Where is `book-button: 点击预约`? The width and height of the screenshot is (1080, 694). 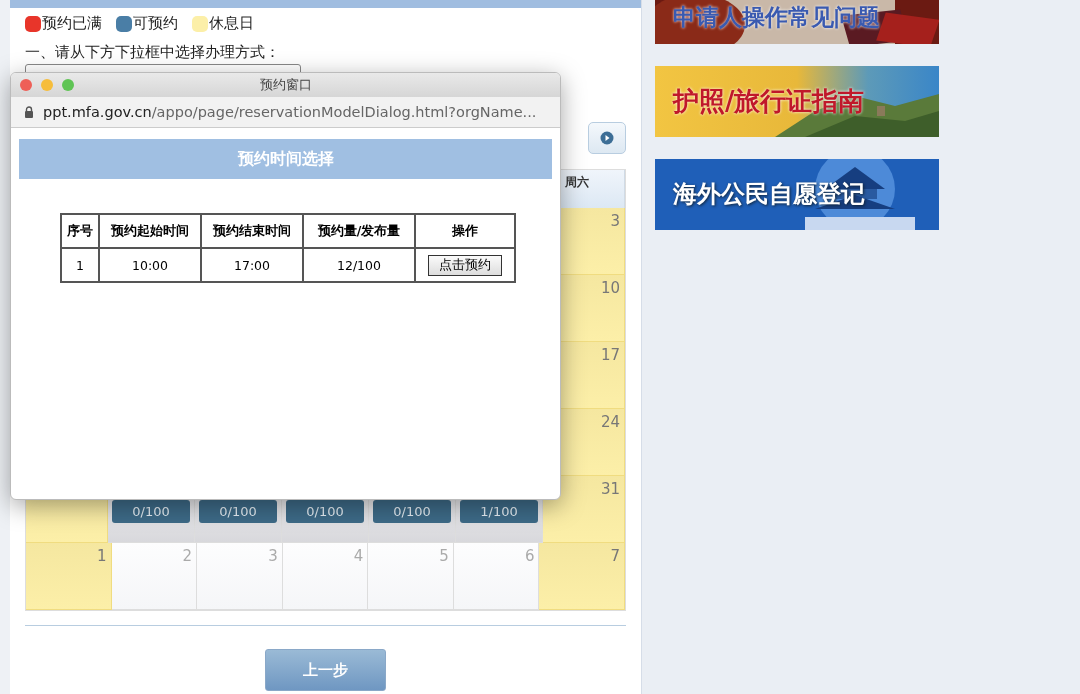
book-button: 点击预约 is located at coordinates (465, 265).